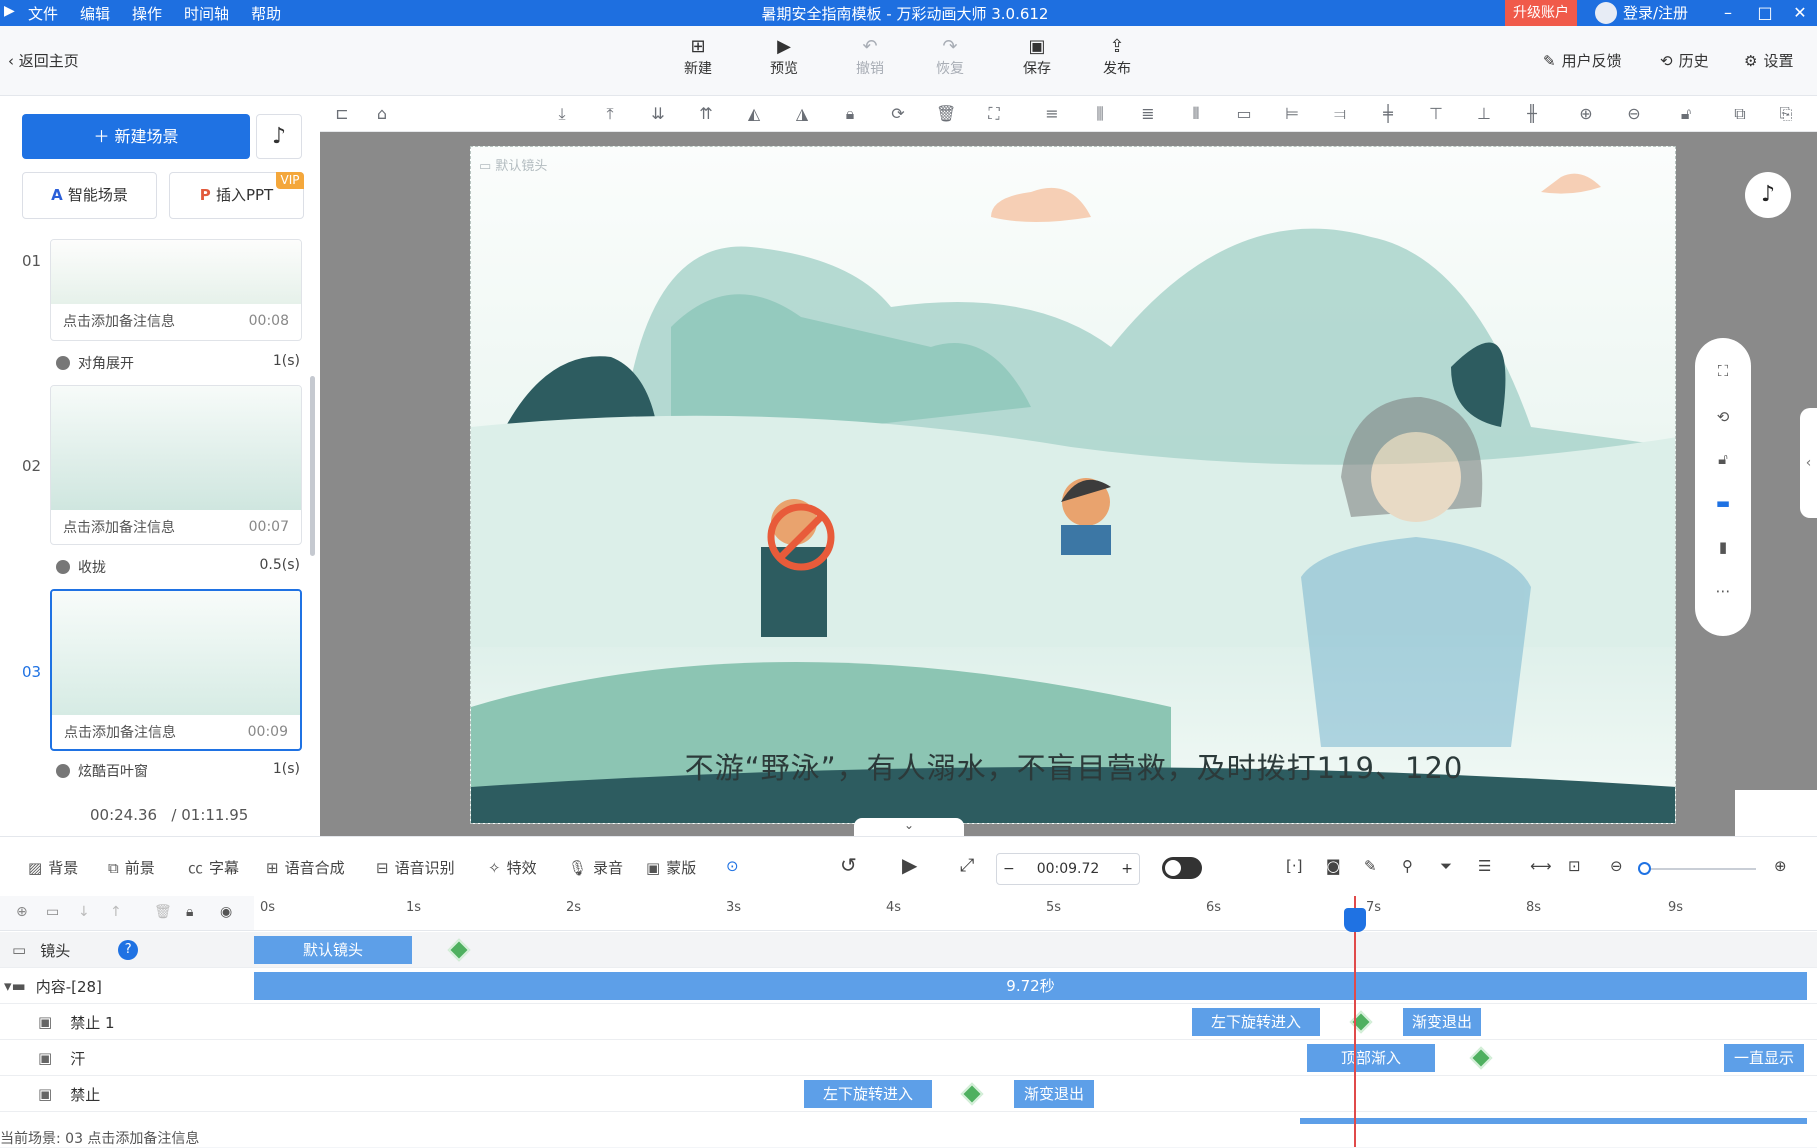 The image size is (1817, 1148). I want to click on home-icon: ⌂, so click(382, 114).